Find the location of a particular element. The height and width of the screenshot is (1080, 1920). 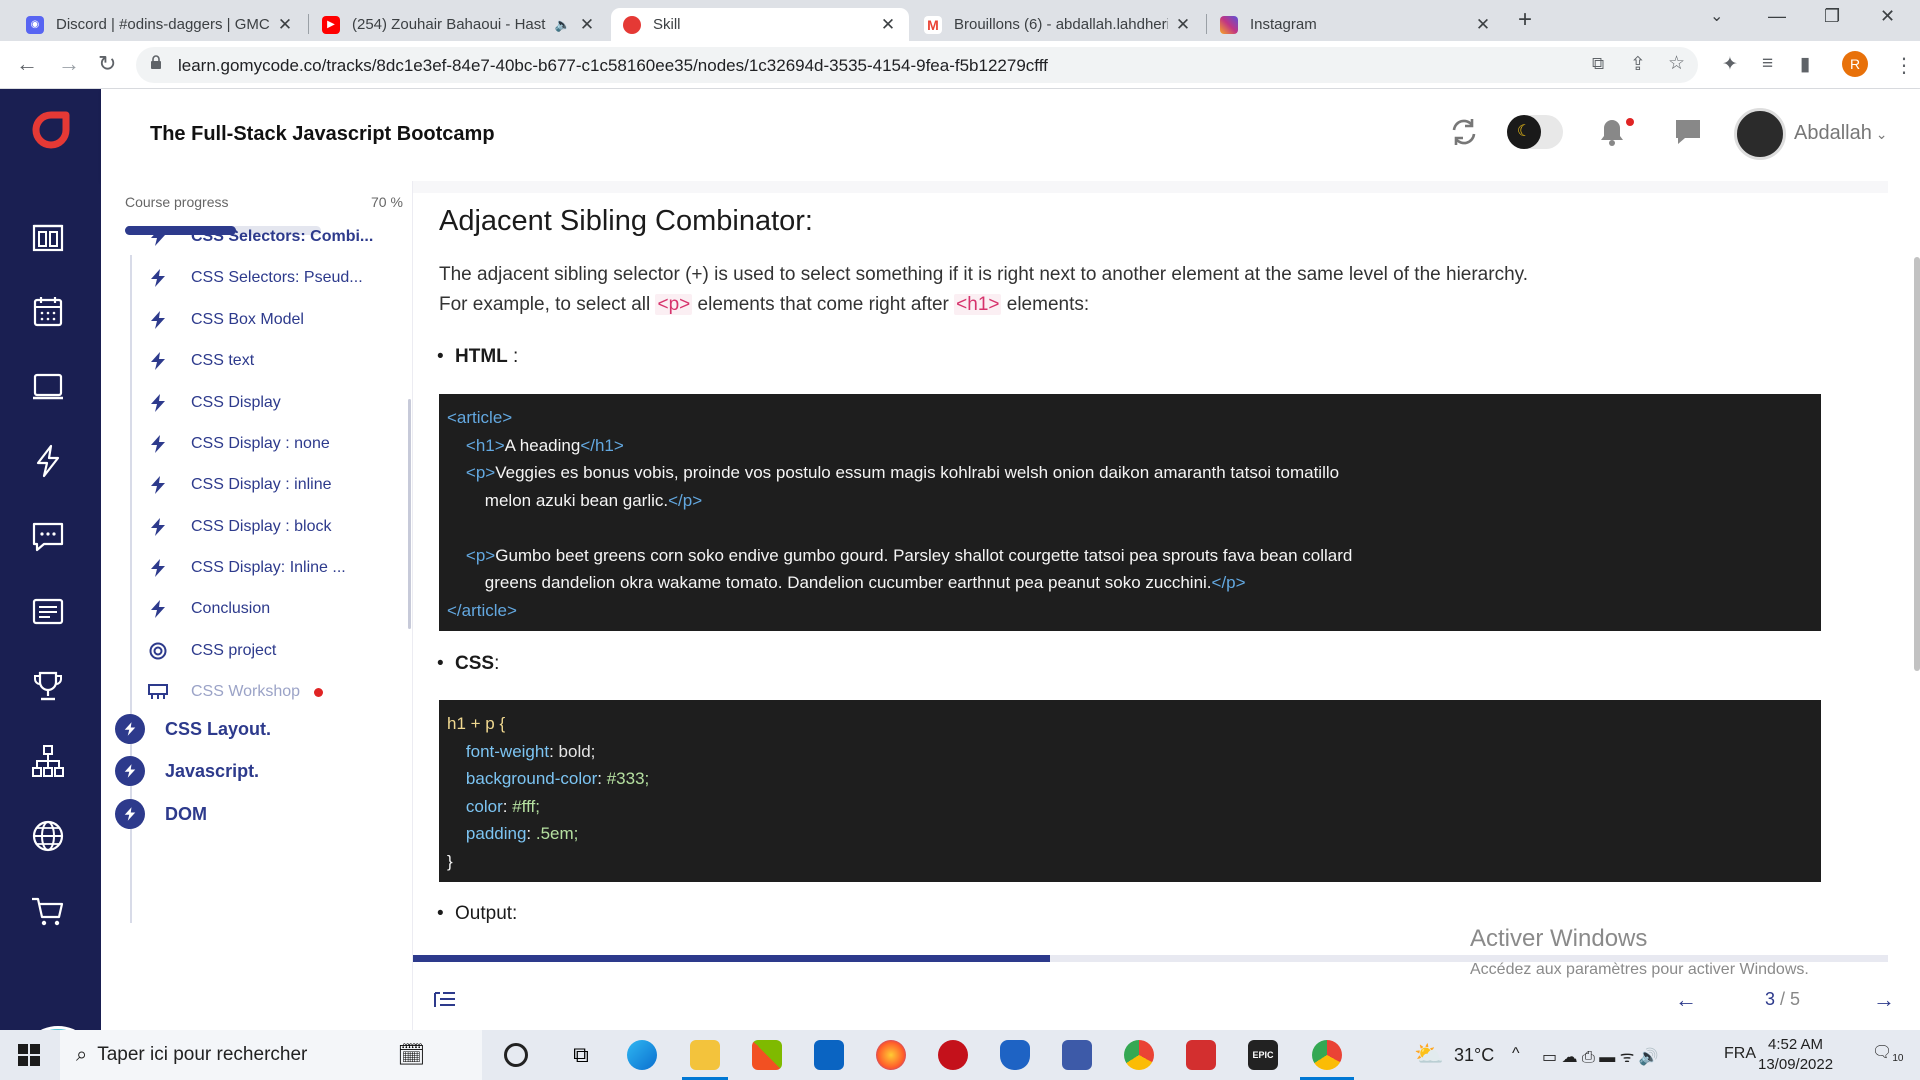

edge-icon is located at coordinates (642, 1055).